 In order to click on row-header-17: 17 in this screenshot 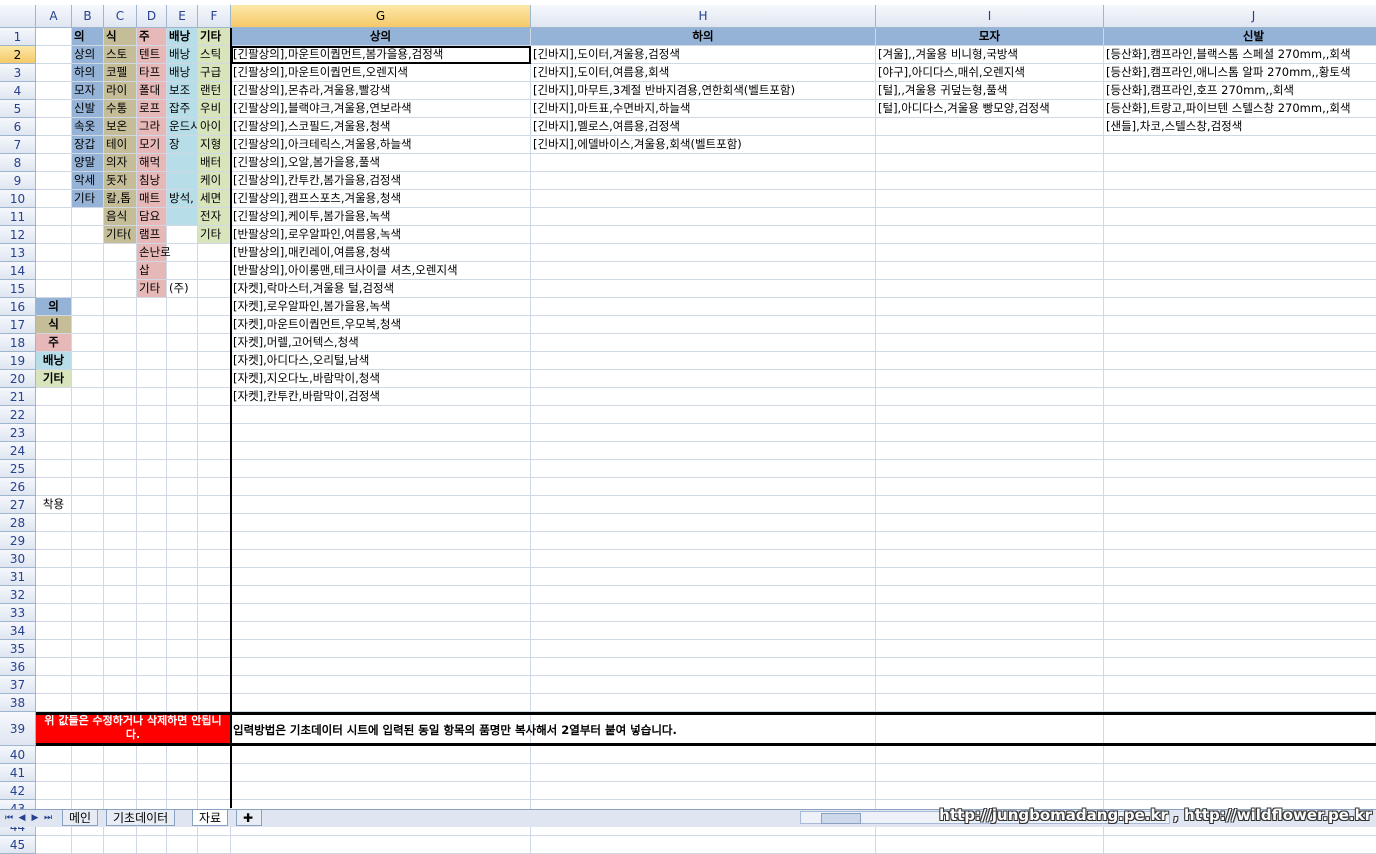, I will do `click(18, 325)`.